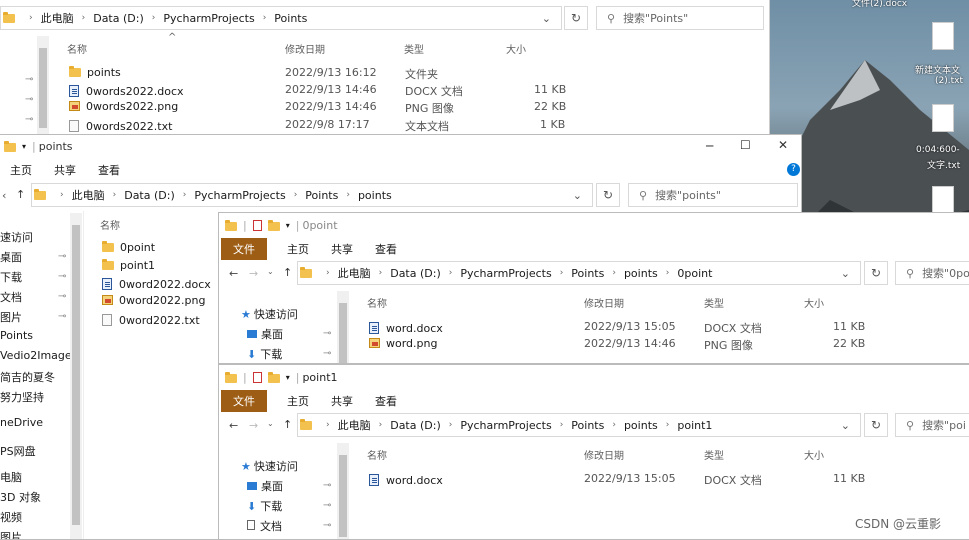 Image resolution: width=969 pixels, height=540 pixels. Describe the element at coordinates (305, 48) in the screenshot. I see `column-header-date: 修改日期` at that location.